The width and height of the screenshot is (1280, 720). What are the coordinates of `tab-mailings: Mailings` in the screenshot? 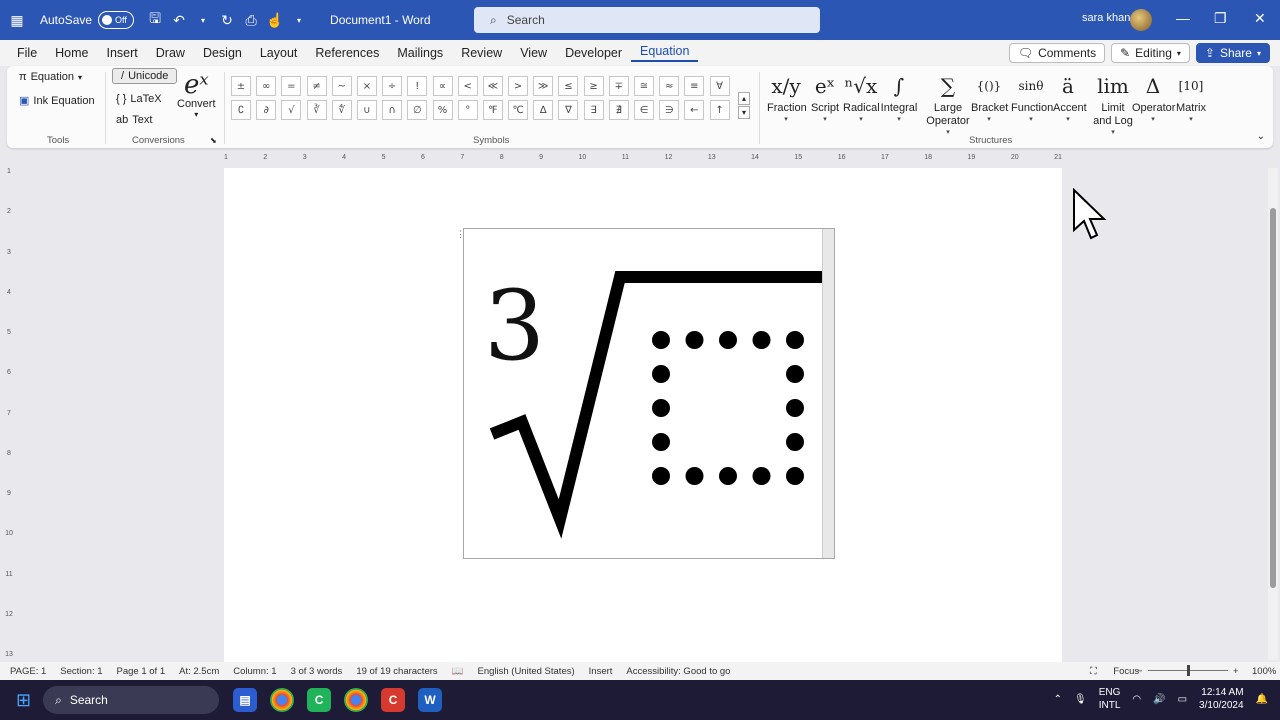 It's located at (420, 53).